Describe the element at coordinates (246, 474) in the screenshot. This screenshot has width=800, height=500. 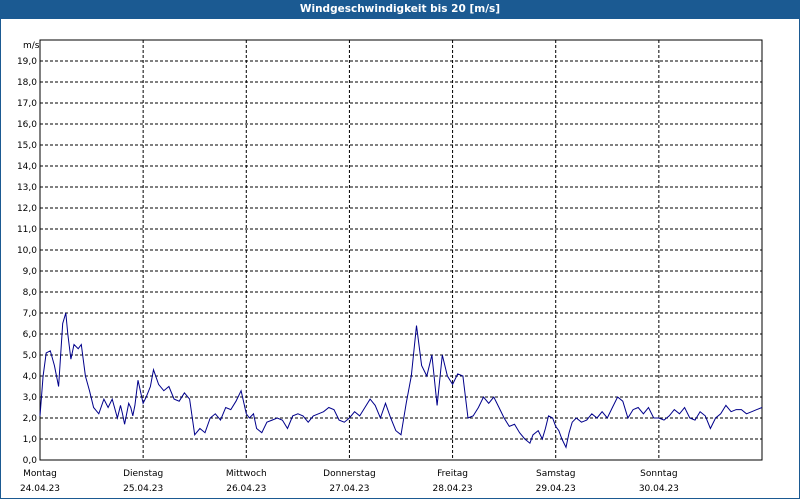
I see `x-tick-day: Mittwoch` at that location.